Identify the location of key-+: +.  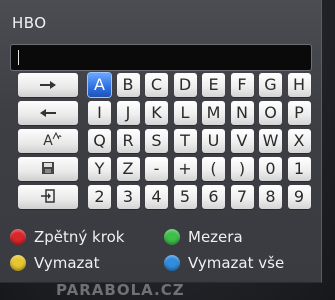
(185, 169).